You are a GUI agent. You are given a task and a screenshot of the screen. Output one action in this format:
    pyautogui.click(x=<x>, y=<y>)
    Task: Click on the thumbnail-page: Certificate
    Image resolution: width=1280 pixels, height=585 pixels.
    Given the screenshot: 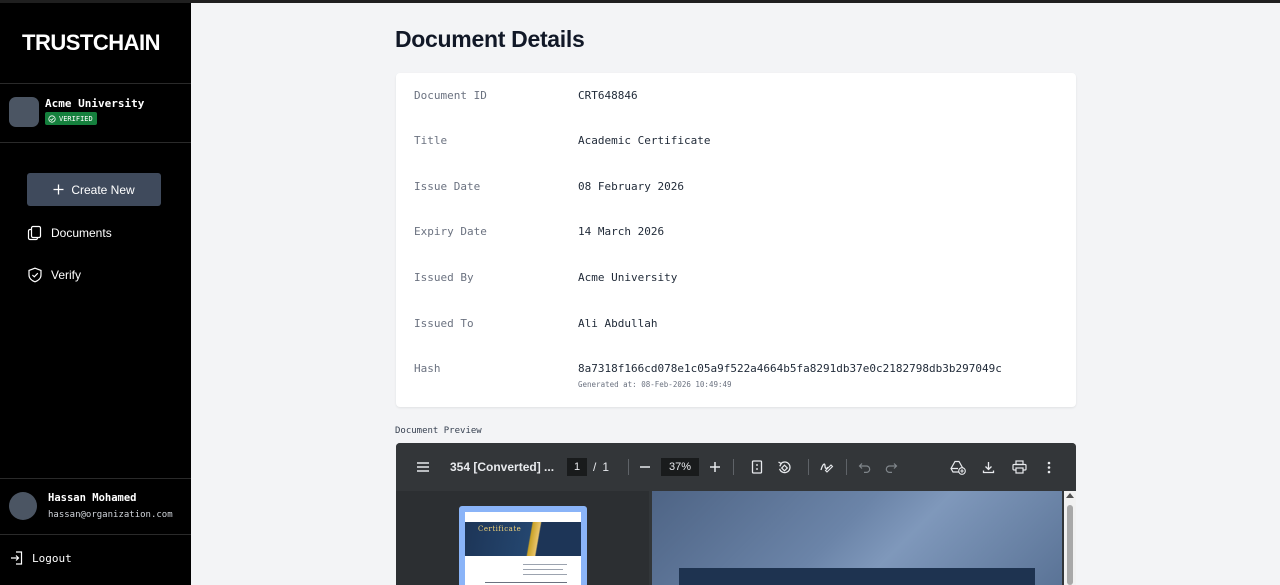 What is the action you would take?
    pyautogui.click(x=523, y=548)
    